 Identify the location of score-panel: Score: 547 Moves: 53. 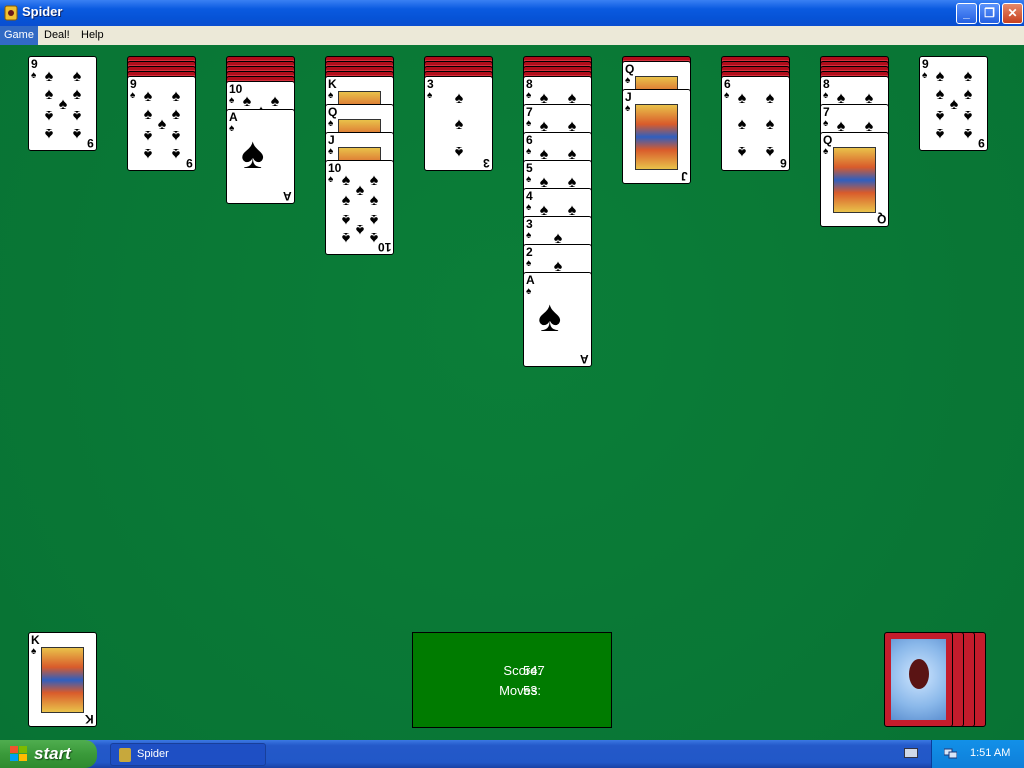
(512, 680).